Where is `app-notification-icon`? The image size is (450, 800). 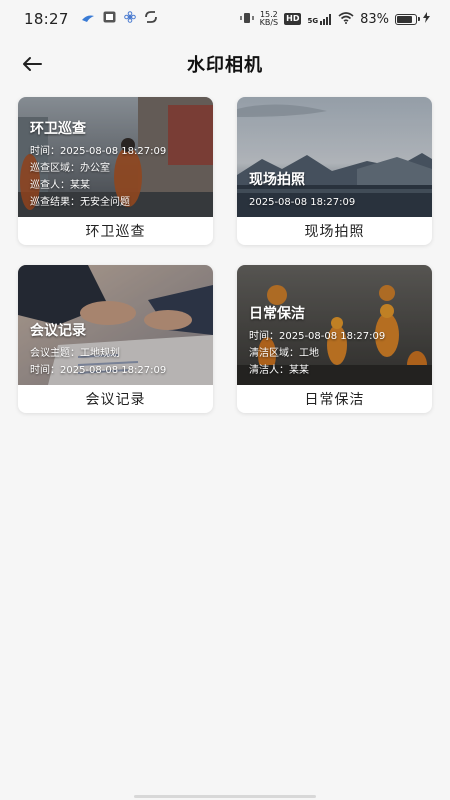 app-notification-icon is located at coordinates (109, 19).